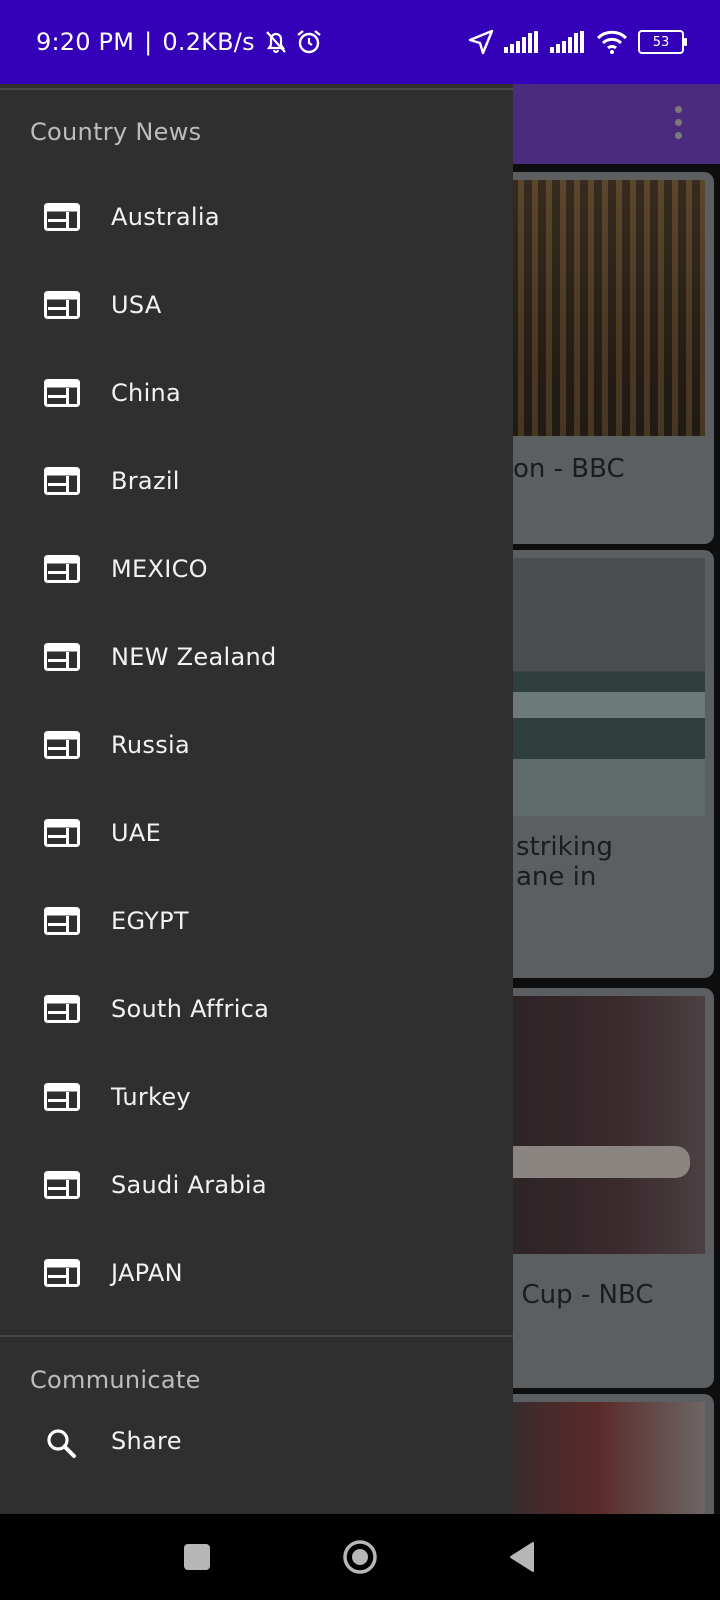 The image size is (720, 1600). What do you see at coordinates (612, 42) in the screenshot?
I see `wifi-icon` at bounding box center [612, 42].